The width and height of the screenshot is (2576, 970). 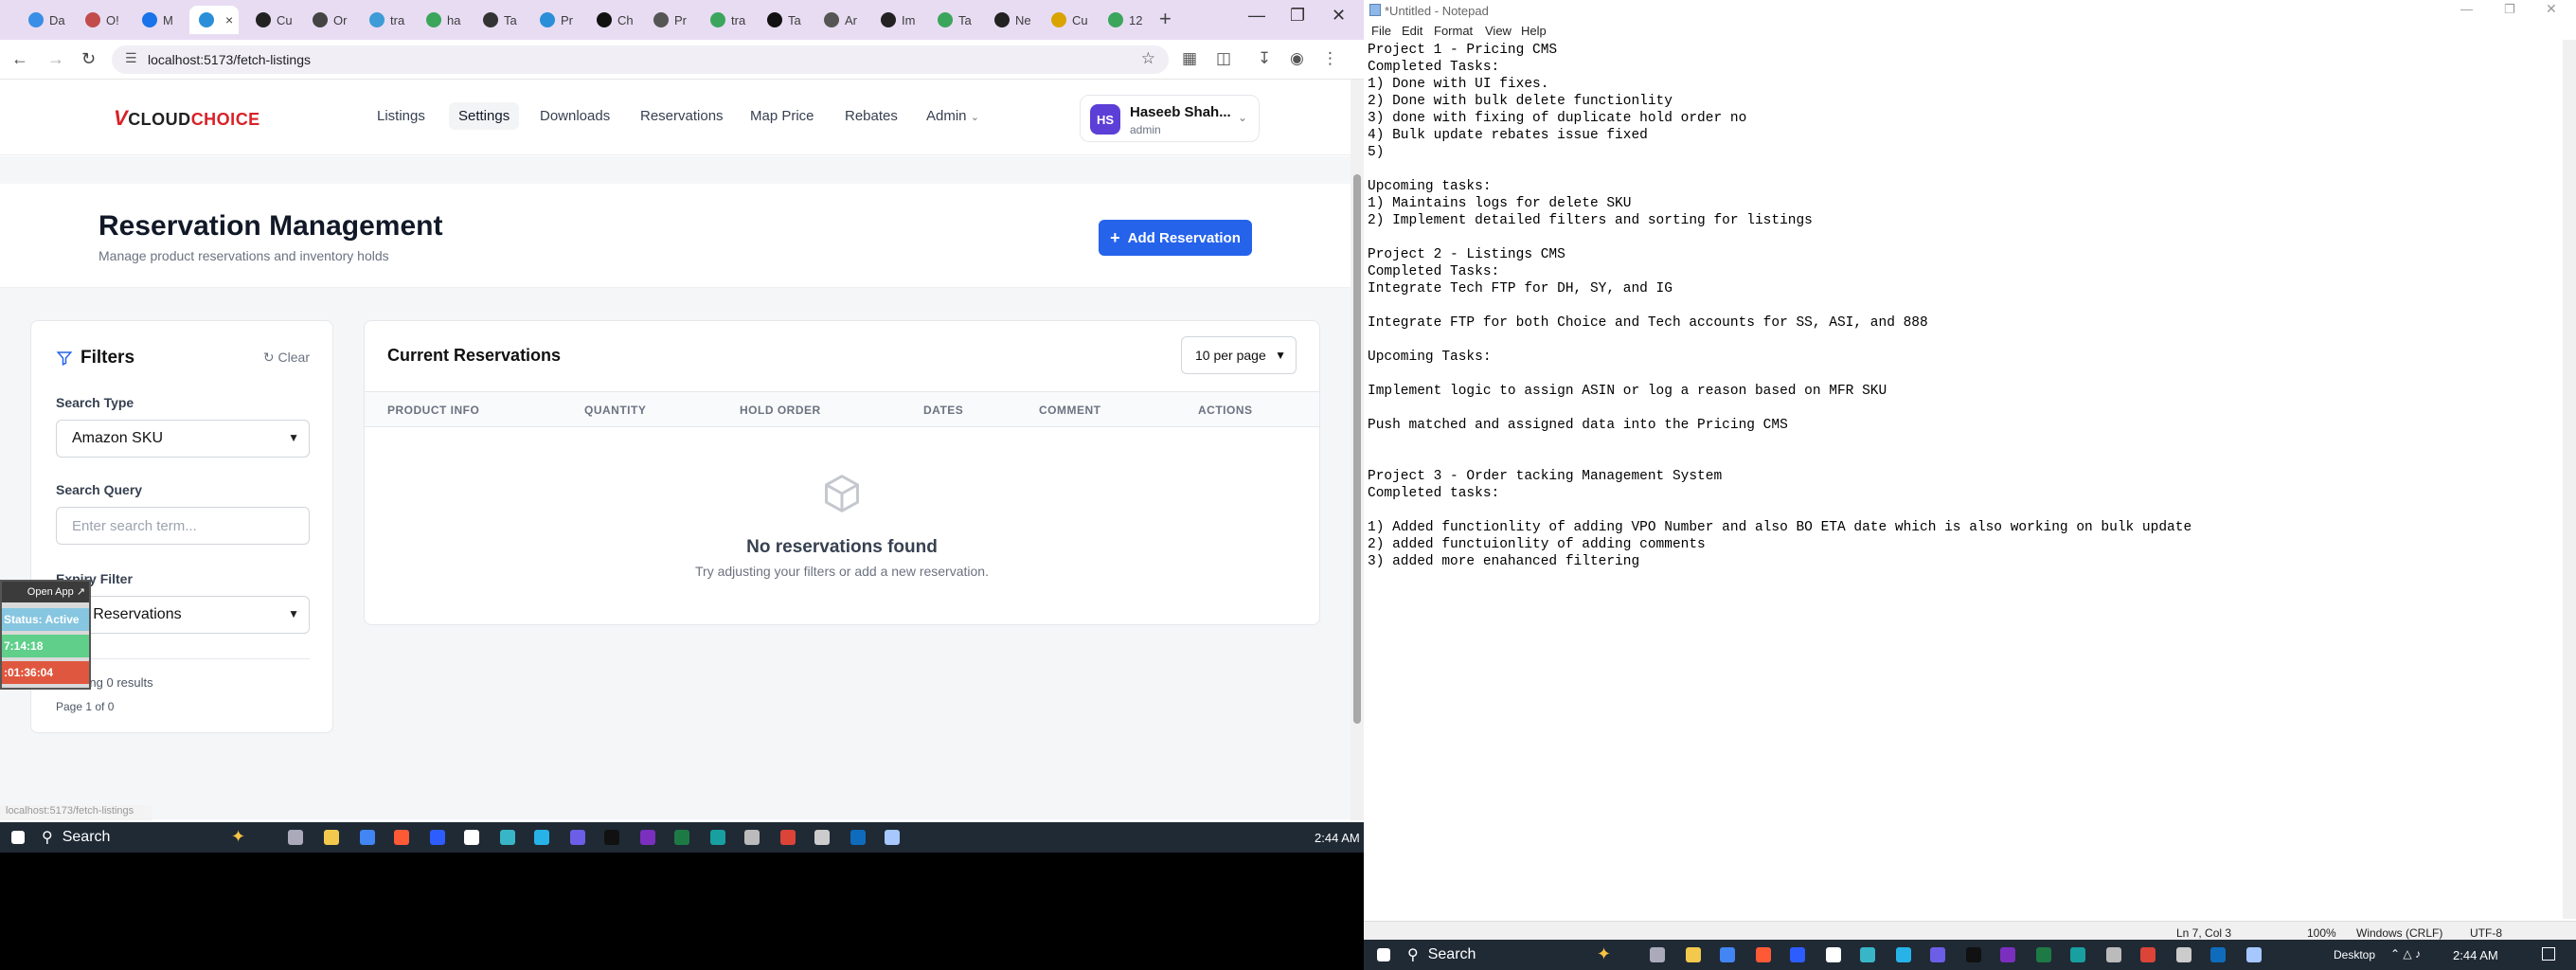 I want to click on browser-tab: Ne, so click(x=1009, y=20).